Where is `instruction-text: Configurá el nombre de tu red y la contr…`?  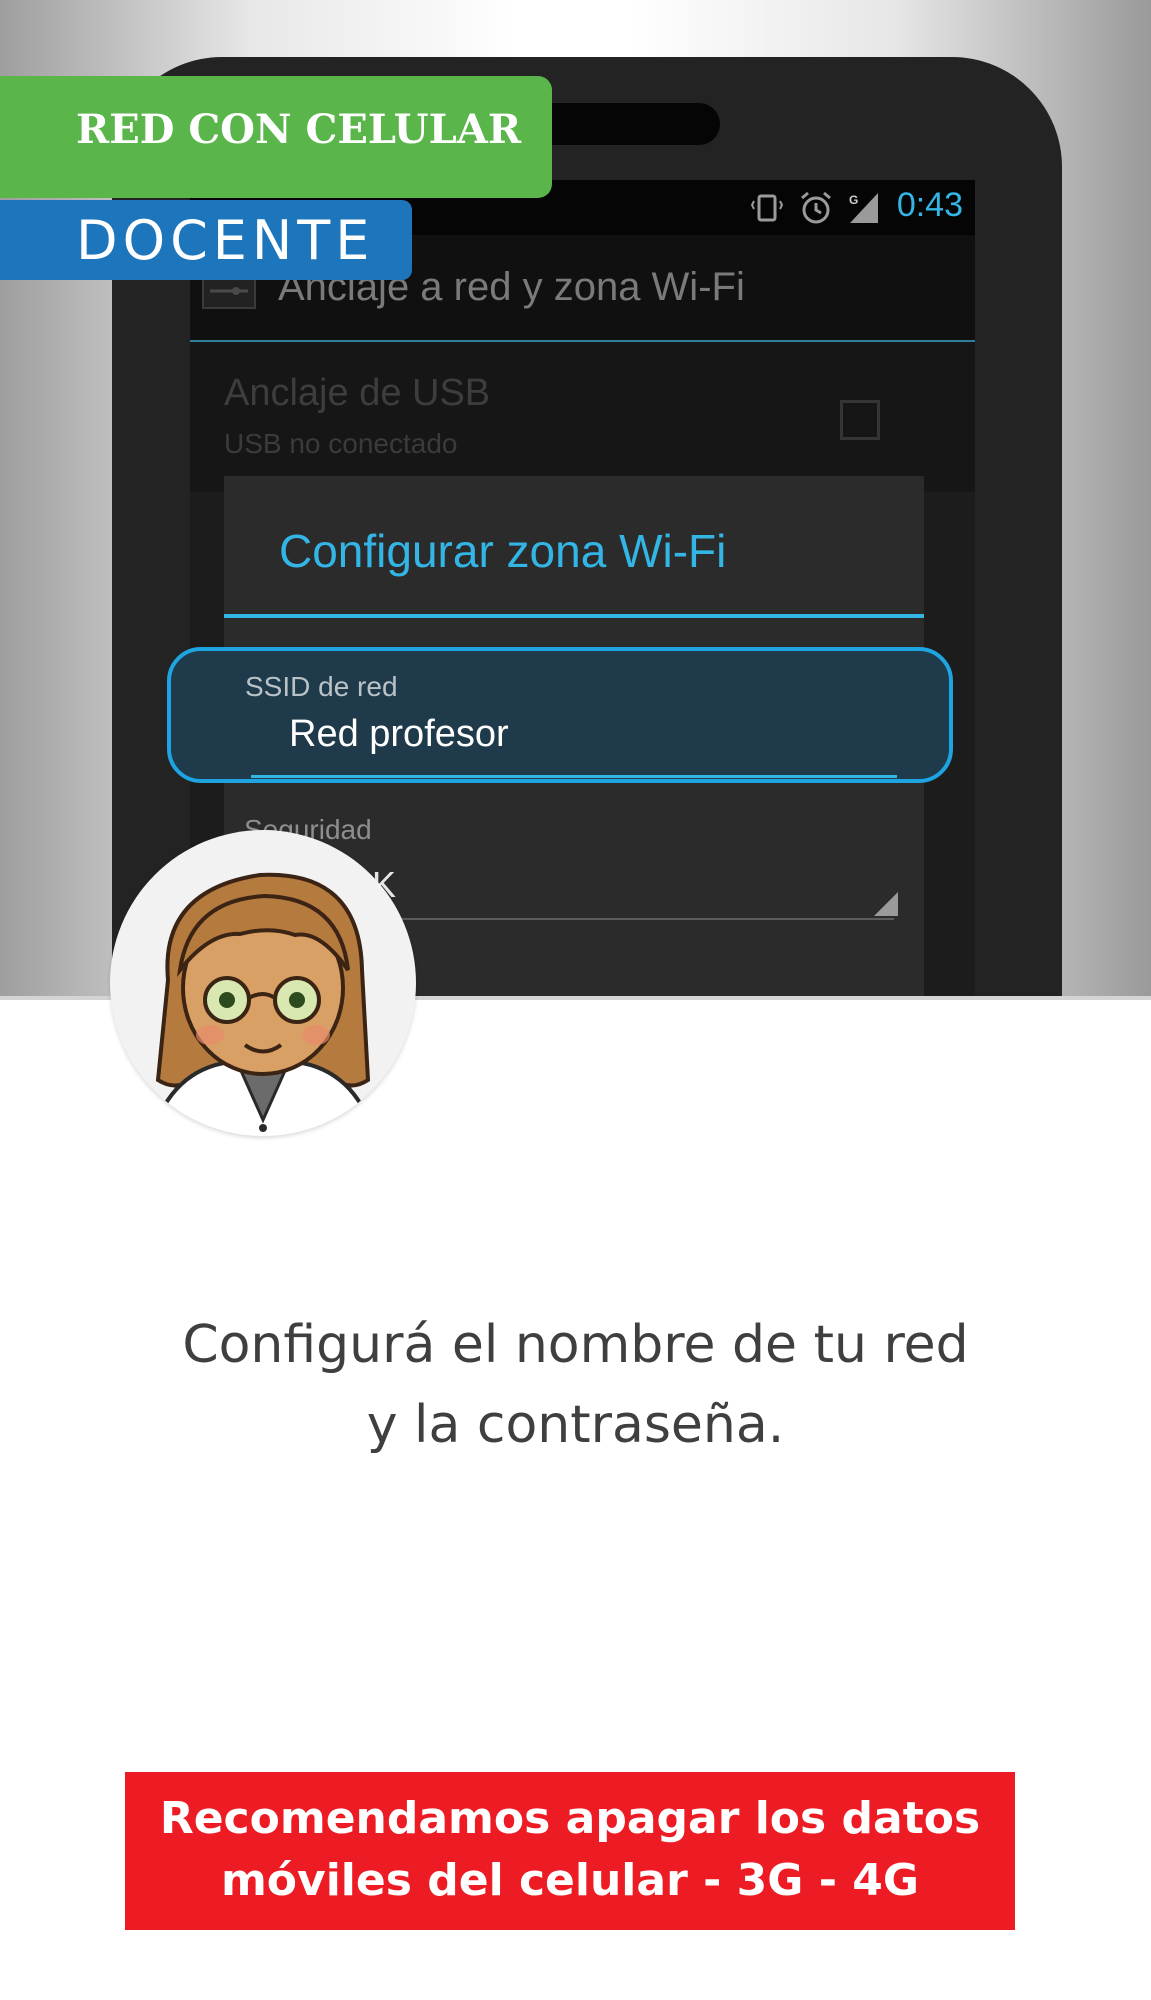
instruction-text: Configurá el nombre de tu red y la contr… is located at coordinates (575, 1385).